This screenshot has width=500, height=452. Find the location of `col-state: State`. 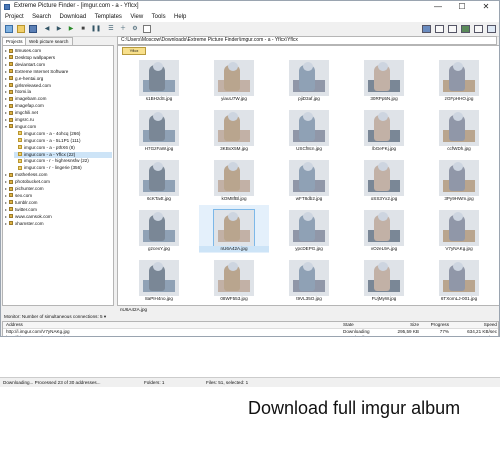

col-state: State is located at coordinates (348, 325).